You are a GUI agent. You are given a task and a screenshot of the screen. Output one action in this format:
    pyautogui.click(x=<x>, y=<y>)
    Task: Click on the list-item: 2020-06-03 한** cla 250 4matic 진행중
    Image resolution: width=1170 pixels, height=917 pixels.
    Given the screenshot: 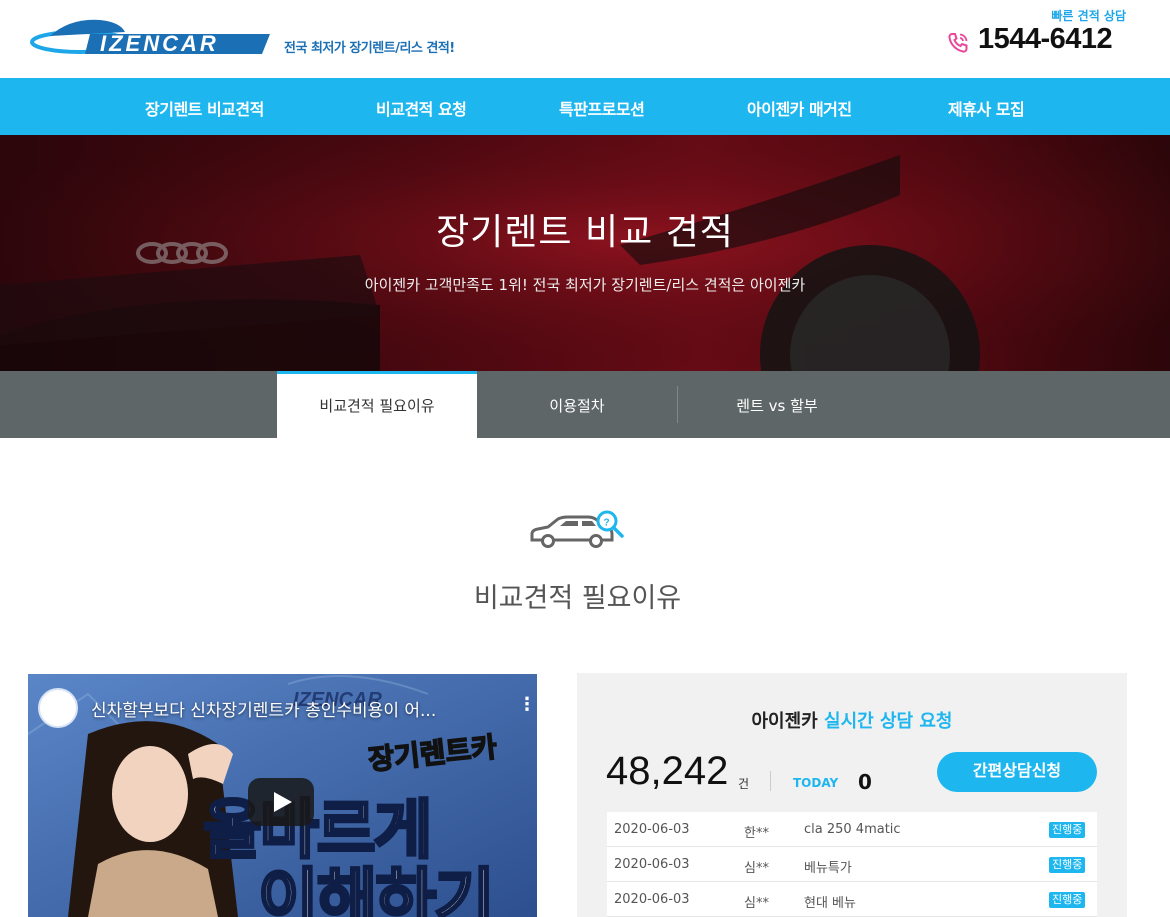 What is the action you would take?
    pyautogui.click(x=852, y=829)
    